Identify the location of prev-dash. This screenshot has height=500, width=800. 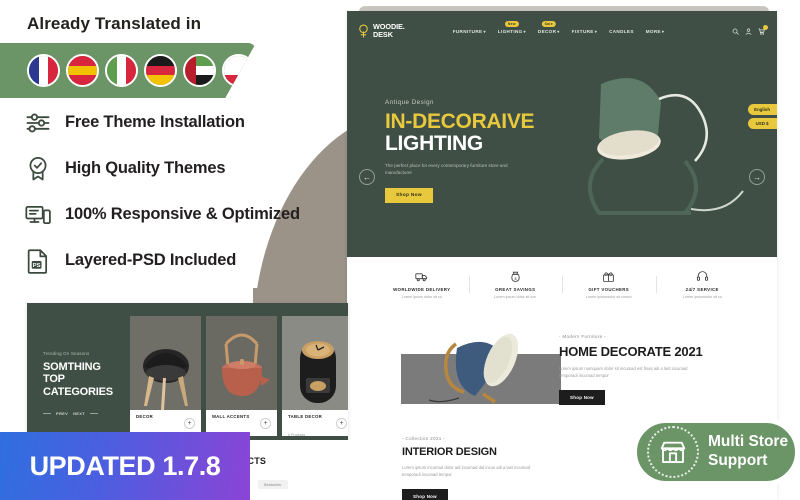
(47, 413).